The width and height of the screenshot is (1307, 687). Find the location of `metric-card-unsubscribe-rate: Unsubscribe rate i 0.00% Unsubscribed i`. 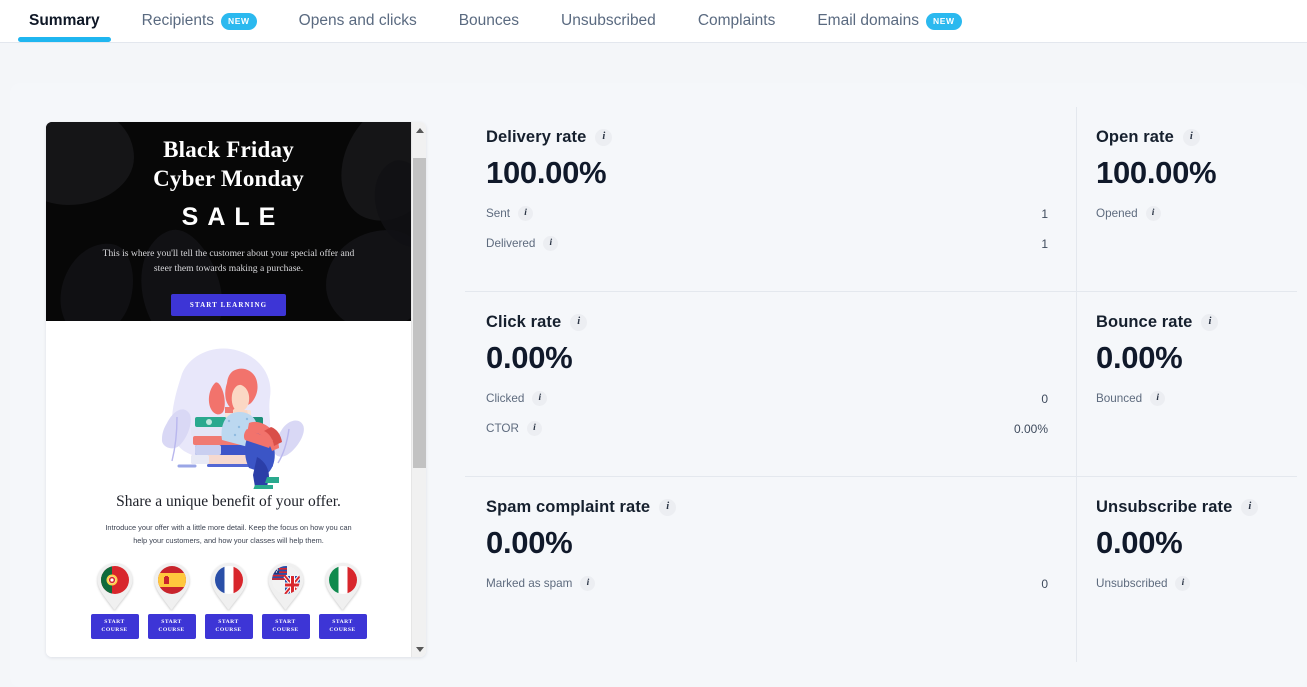

metric-card-unsubscribe-rate: Unsubscribe rate i 0.00% Unsubscribed i is located at coordinates (1186, 569).